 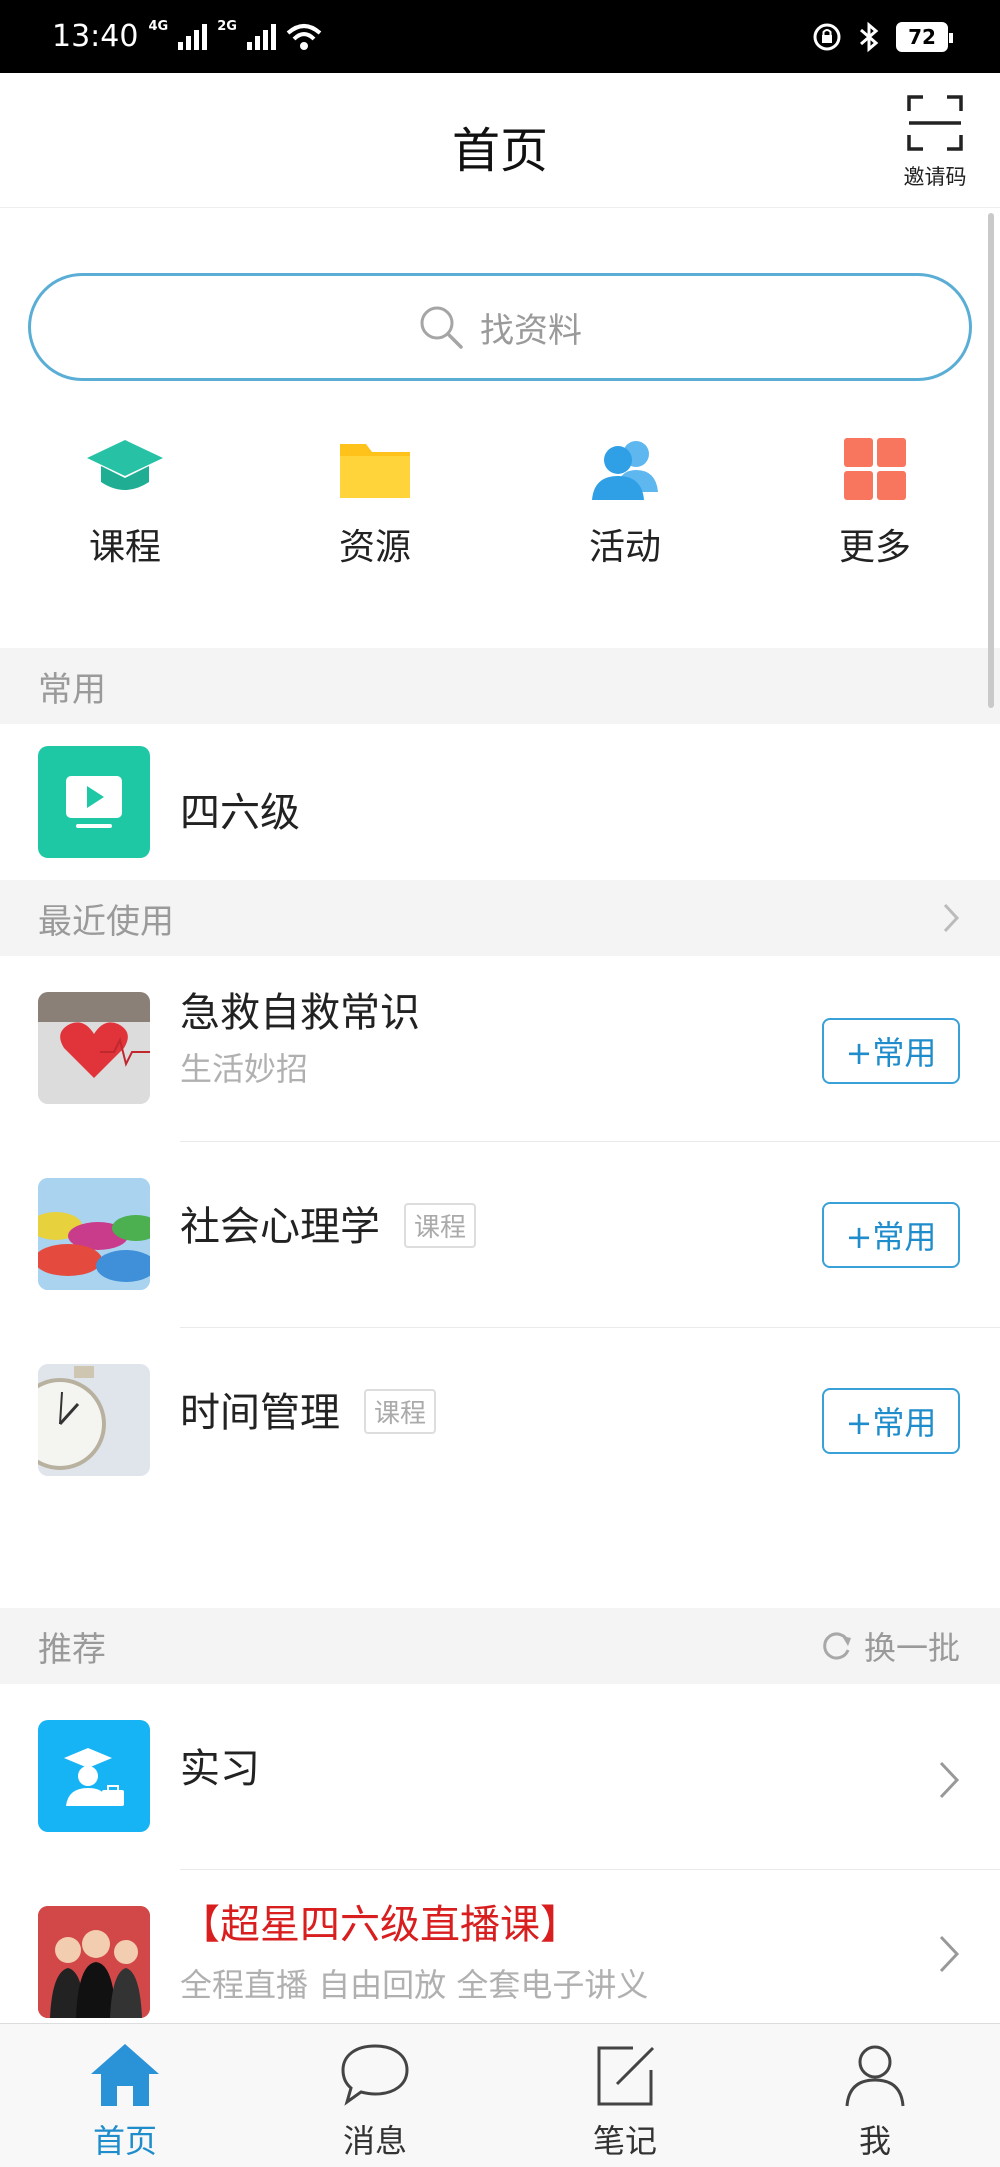 I want to click on recommend-item-title: 实习, so click(x=220, y=1769).